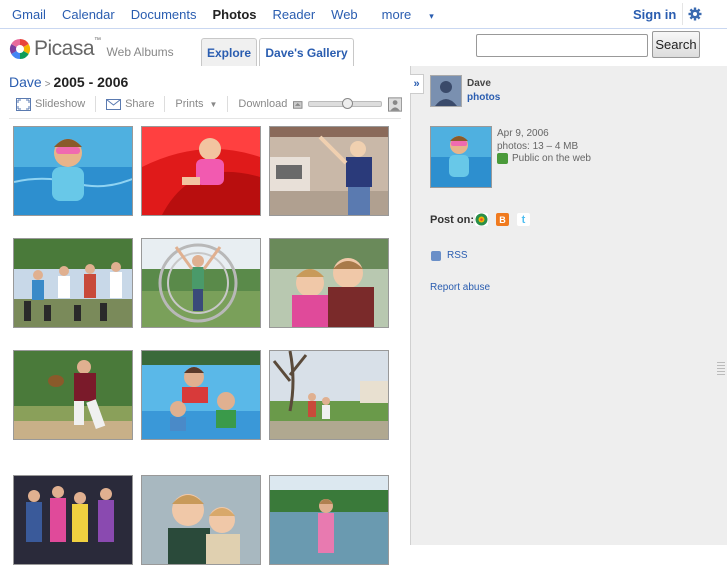 This screenshot has width=727, height=565. Describe the element at coordinates (140, 104) in the screenshot. I see `share-label: Share` at that location.